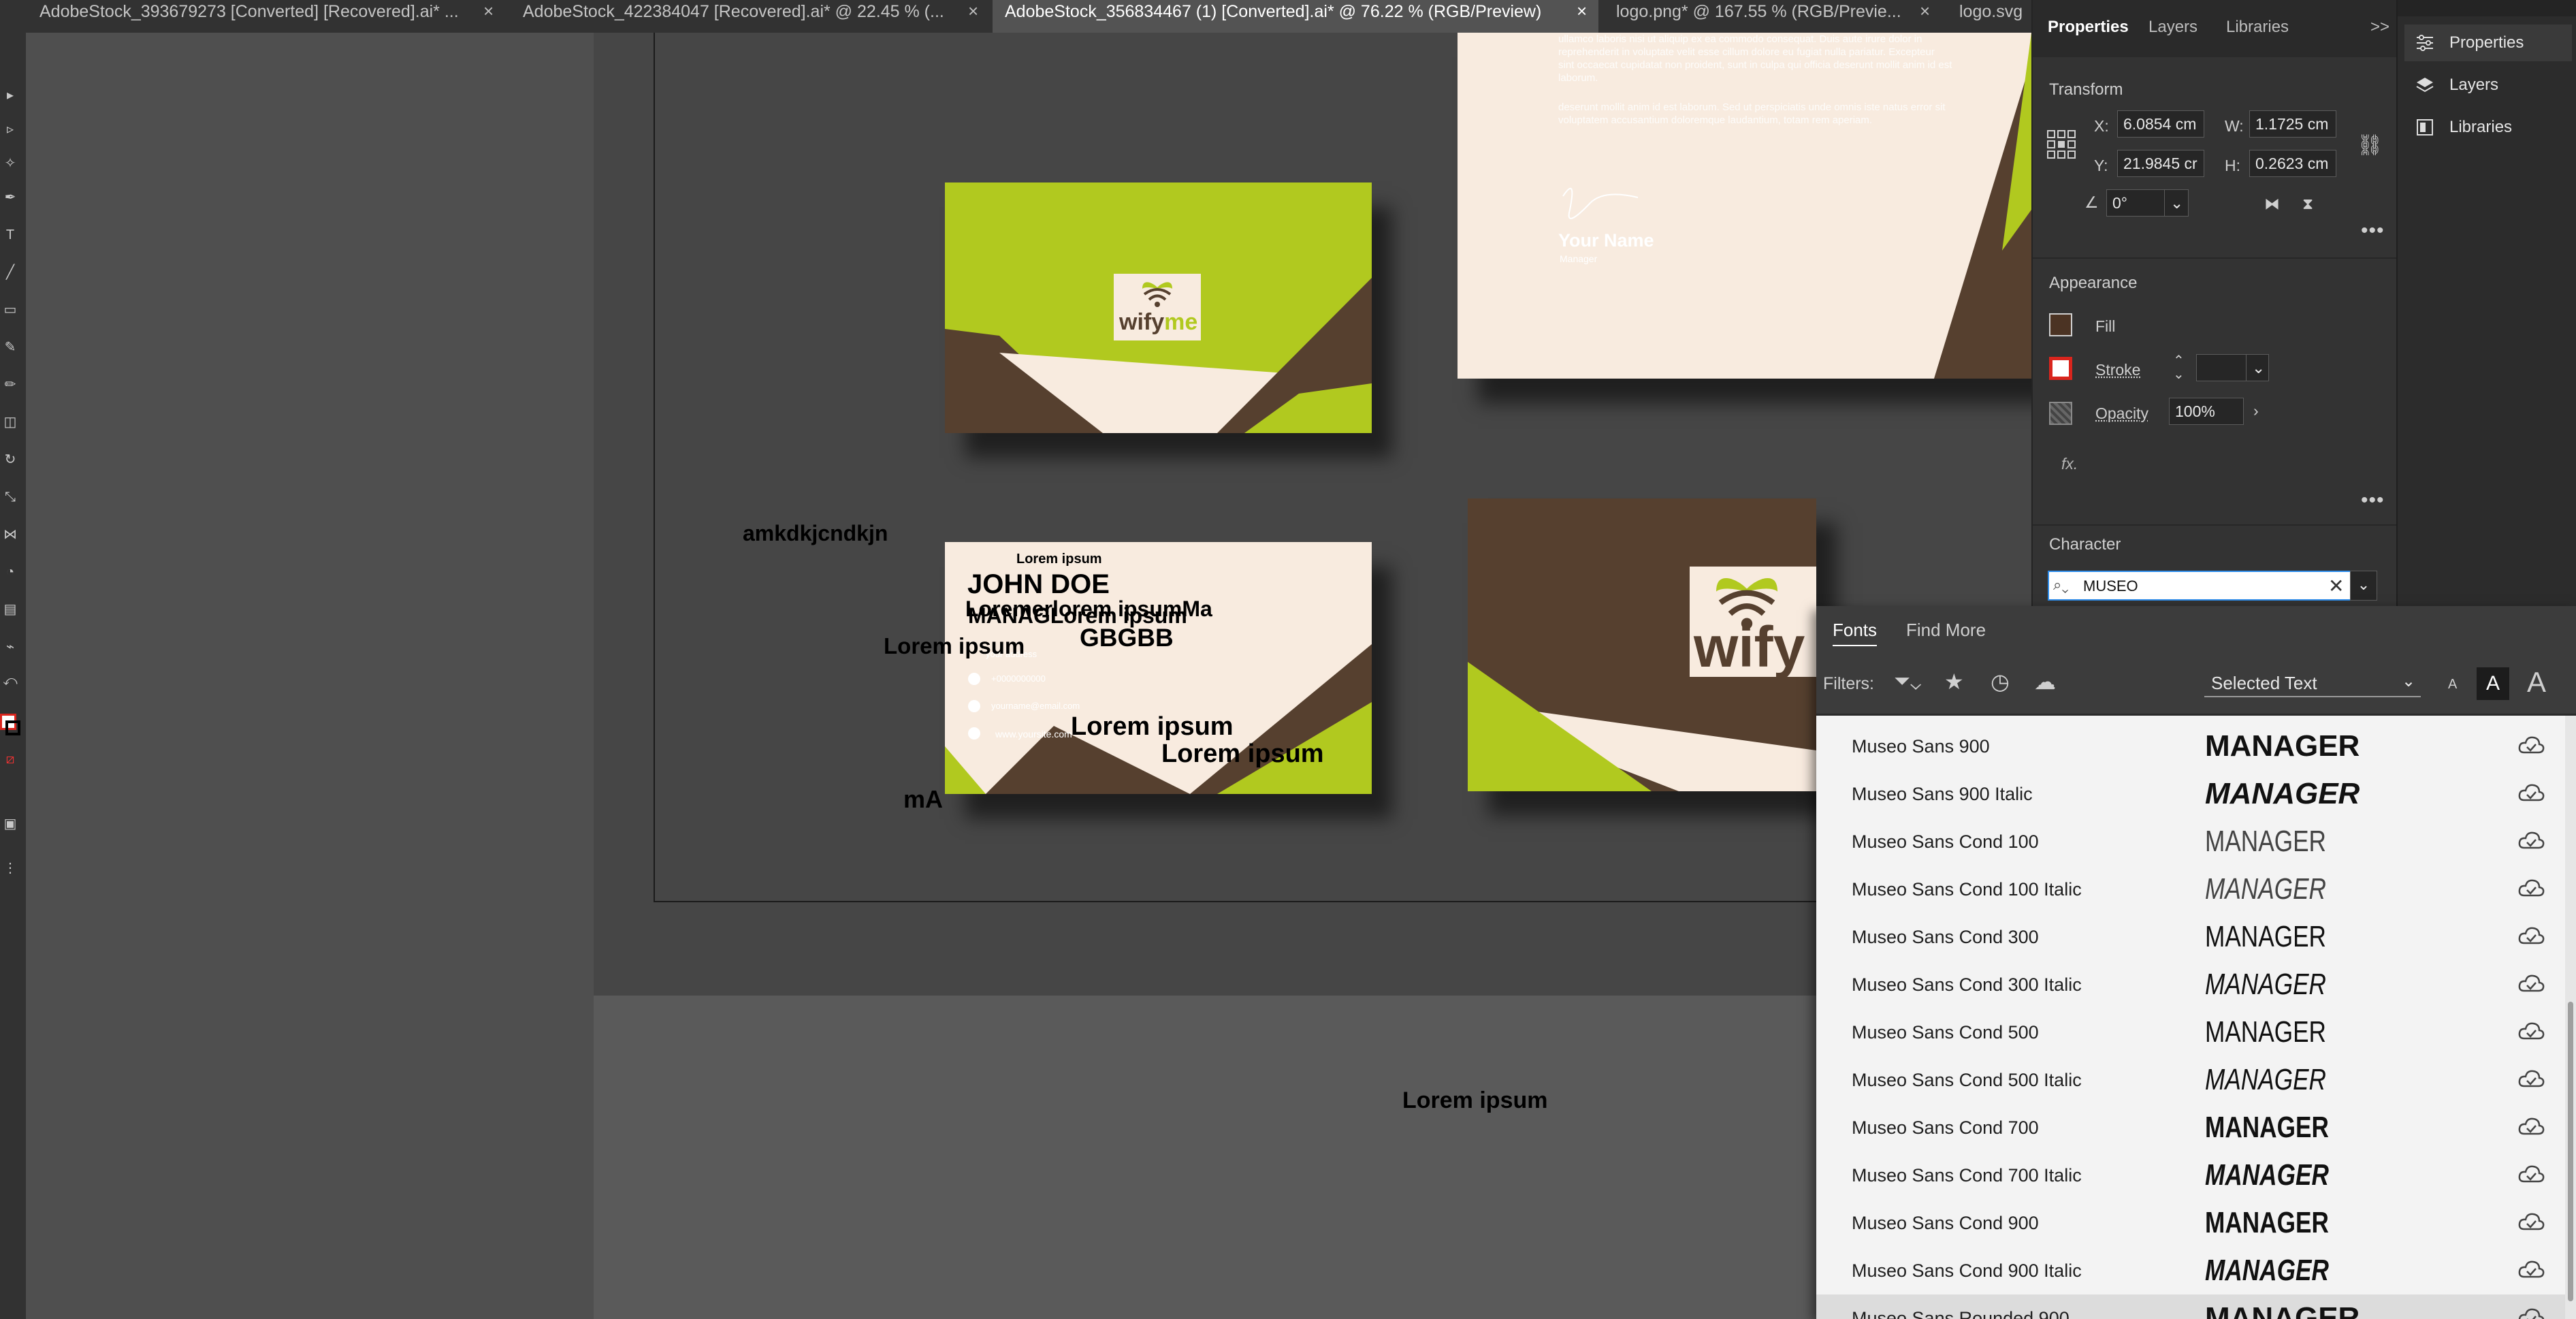 The width and height of the screenshot is (2576, 1319). What do you see at coordinates (2488, 43) in the screenshot?
I see `dock-properties: Properties` at bounding box center [2488, 43].